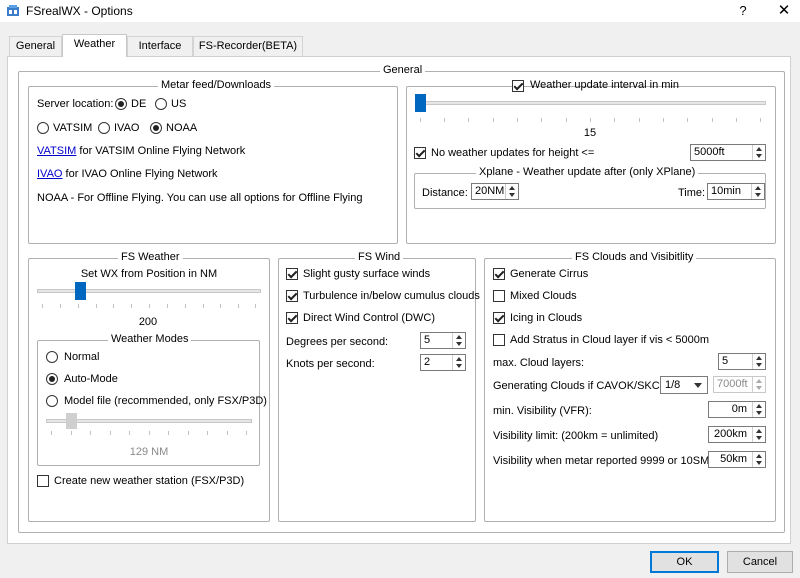  I want to click on cancel-button: Cancel, so click(760, 562).